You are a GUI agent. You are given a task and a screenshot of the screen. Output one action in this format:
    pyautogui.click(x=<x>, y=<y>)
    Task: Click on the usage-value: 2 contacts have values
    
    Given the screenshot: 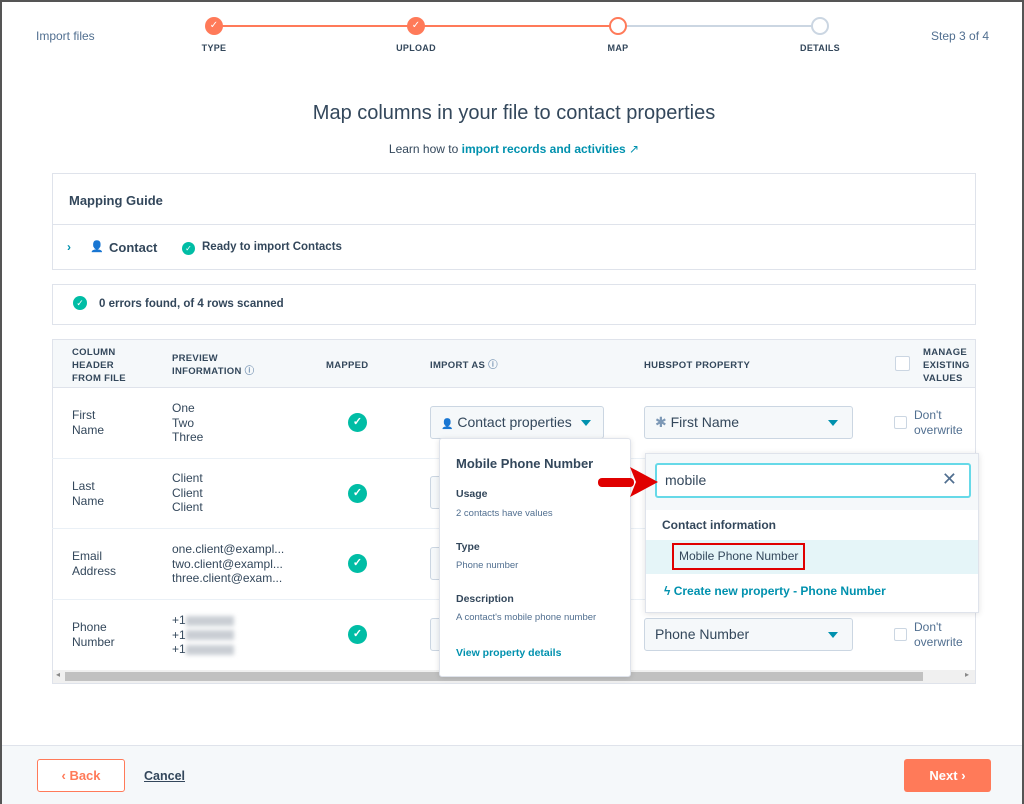 What is the action you would take?
    pyautogui.click(x=504, y=513)
    